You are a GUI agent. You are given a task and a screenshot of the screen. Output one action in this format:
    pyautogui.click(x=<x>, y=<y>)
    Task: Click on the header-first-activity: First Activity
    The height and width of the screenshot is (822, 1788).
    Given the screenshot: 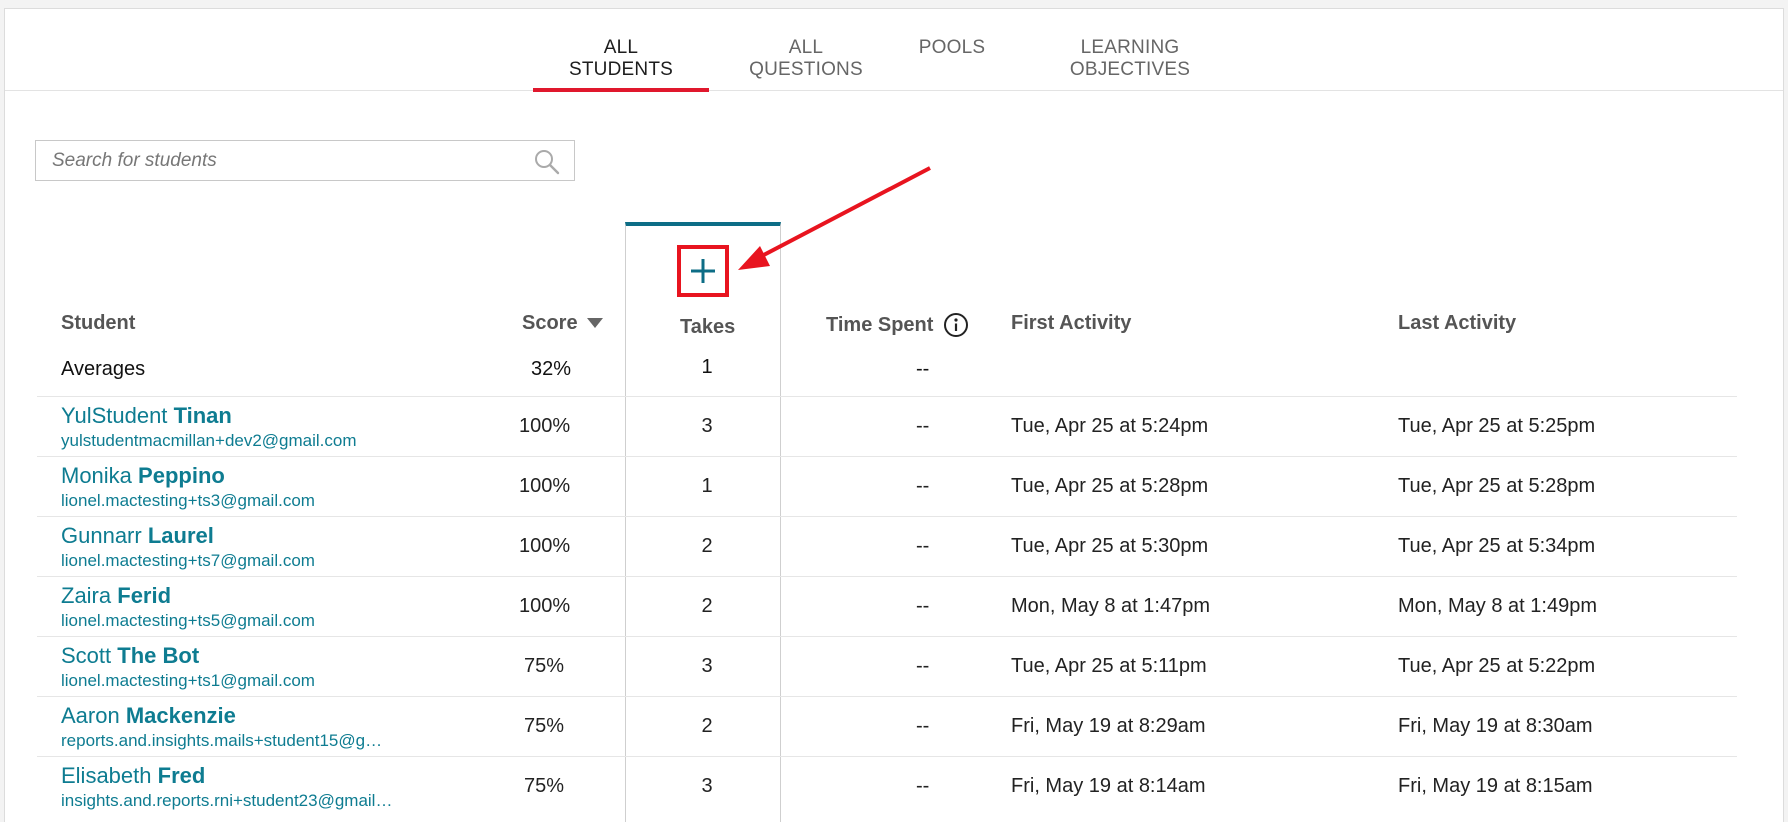 What is the action you would take?
    pyautogui.click(x=1071, y=323)
    